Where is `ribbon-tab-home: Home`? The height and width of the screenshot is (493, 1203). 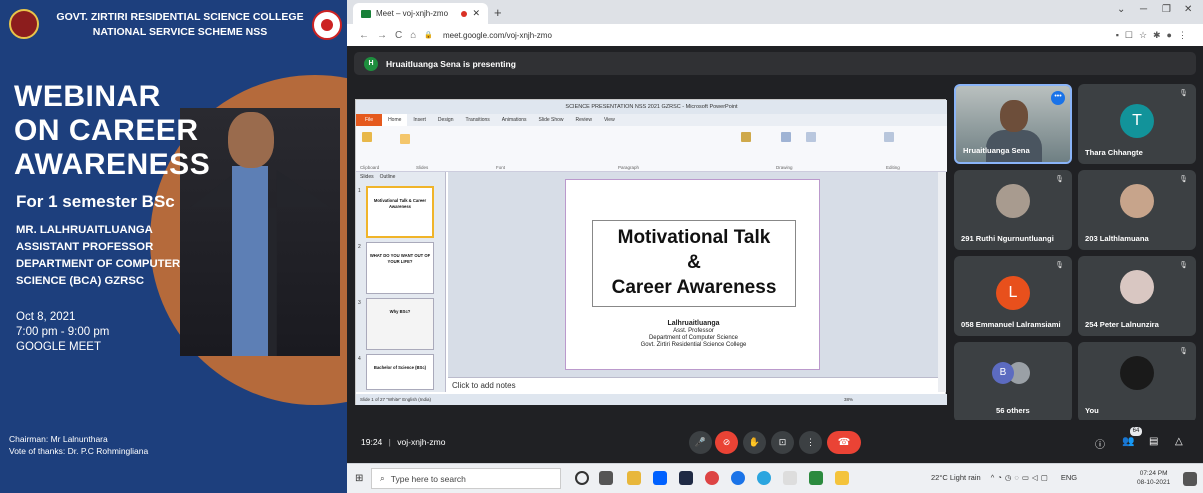
ribbon-tab-home: Home is located at coordinates (395, 120).